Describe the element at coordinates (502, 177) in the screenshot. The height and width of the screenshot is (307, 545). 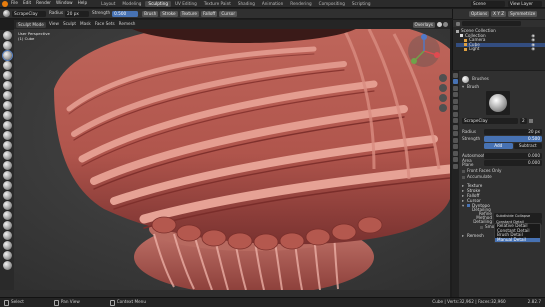
I see `accumulate-row: Accumulate` at that location.